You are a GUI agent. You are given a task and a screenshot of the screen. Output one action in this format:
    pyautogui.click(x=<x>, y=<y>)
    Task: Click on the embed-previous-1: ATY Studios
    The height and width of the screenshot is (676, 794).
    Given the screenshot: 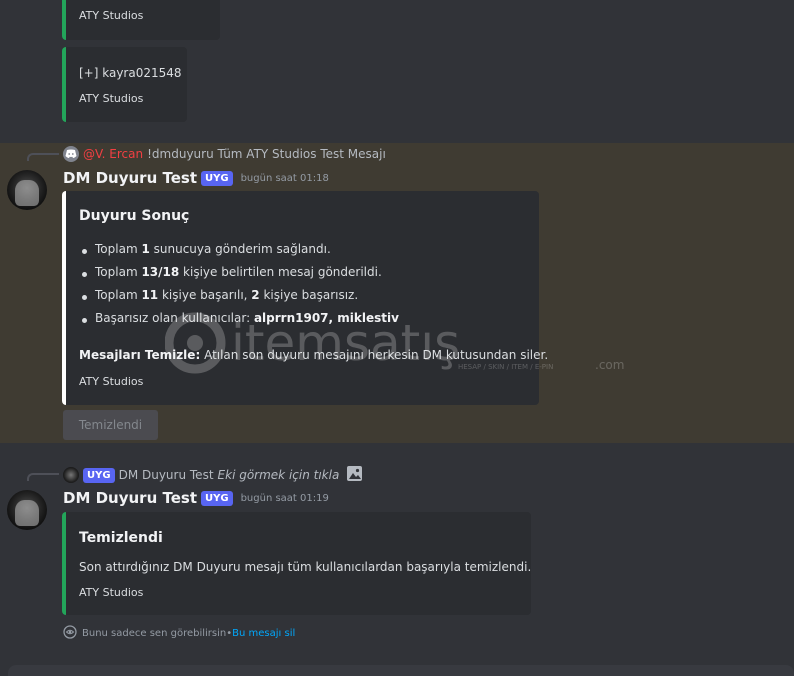 What is the action you would take?
    pyautogui.click(x=141, y=20)
    